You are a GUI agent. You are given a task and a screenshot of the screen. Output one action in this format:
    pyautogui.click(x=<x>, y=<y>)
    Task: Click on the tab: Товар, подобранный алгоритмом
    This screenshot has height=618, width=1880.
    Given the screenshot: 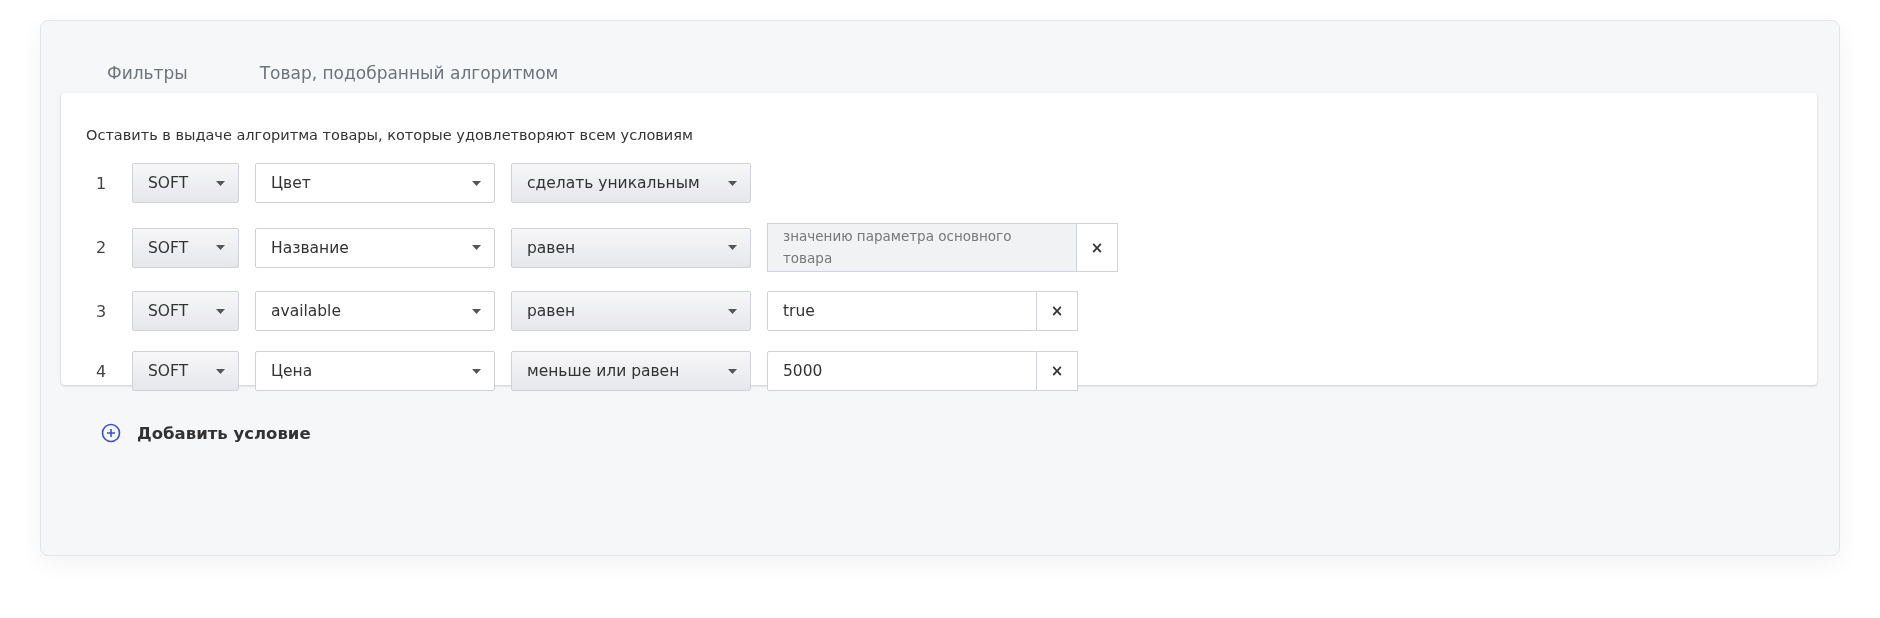 What is the action you would take?
    pyautogui.click(x=409, y=73)
    